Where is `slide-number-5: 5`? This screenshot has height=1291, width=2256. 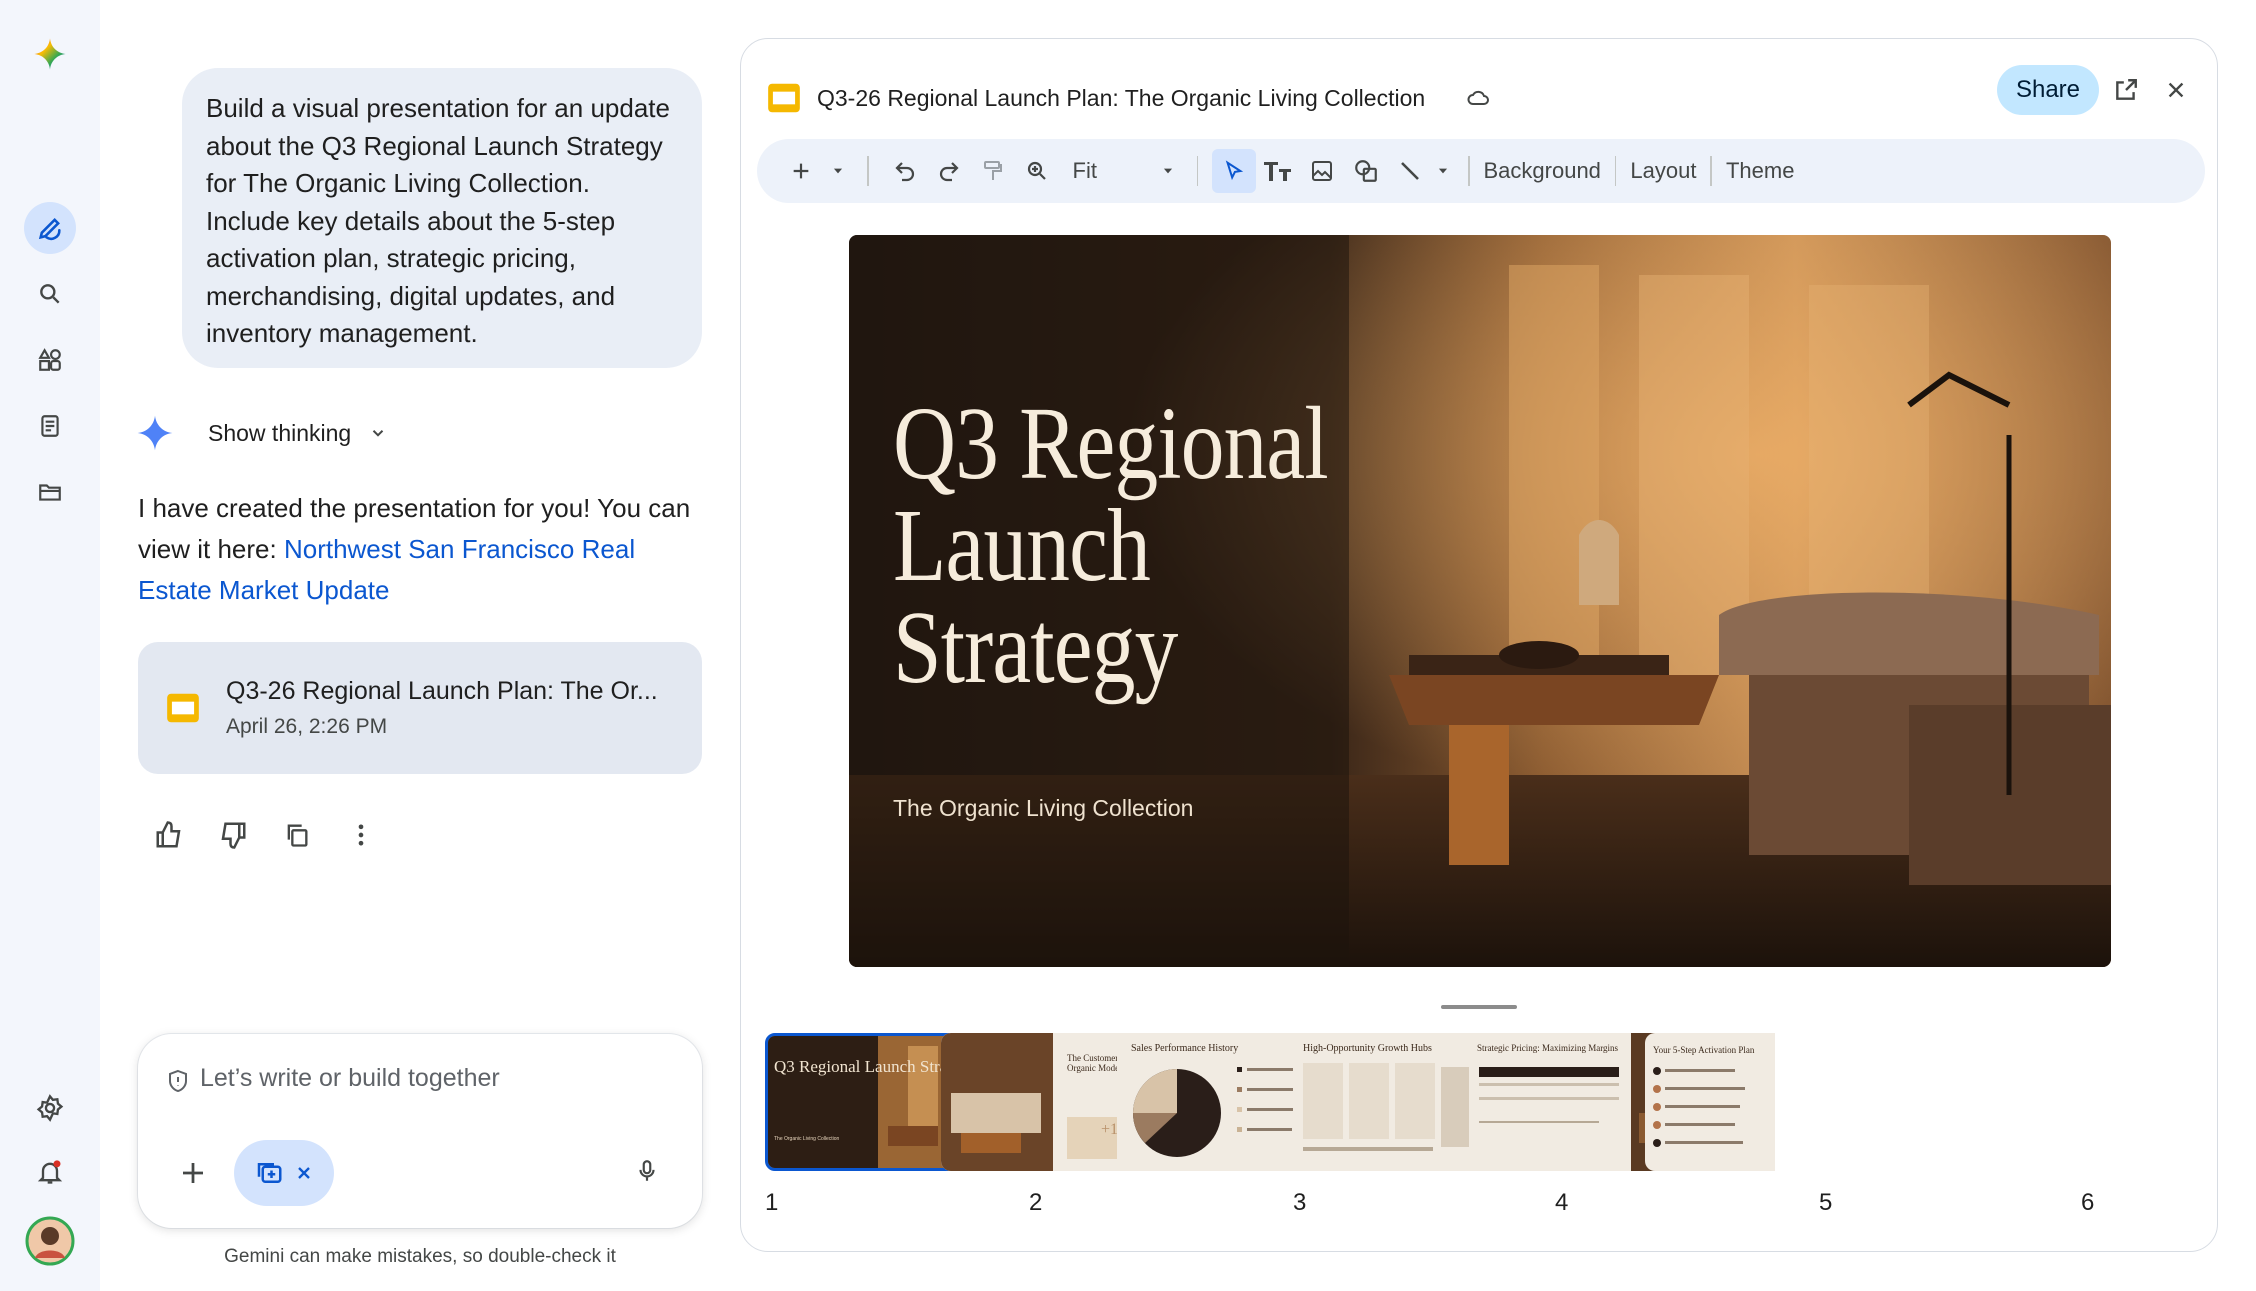
slide-number-5: 5 is located at coordinates (1826, 1202).